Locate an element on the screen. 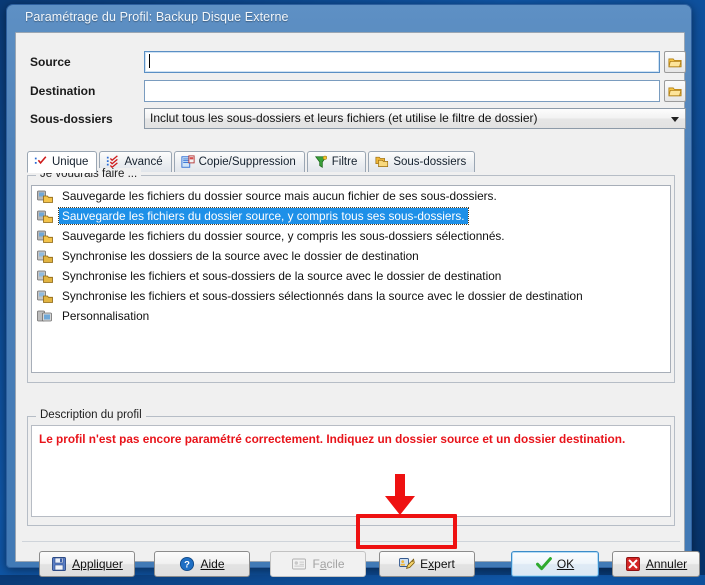  tab-unique: Unique is located at coordinates (62, 162).